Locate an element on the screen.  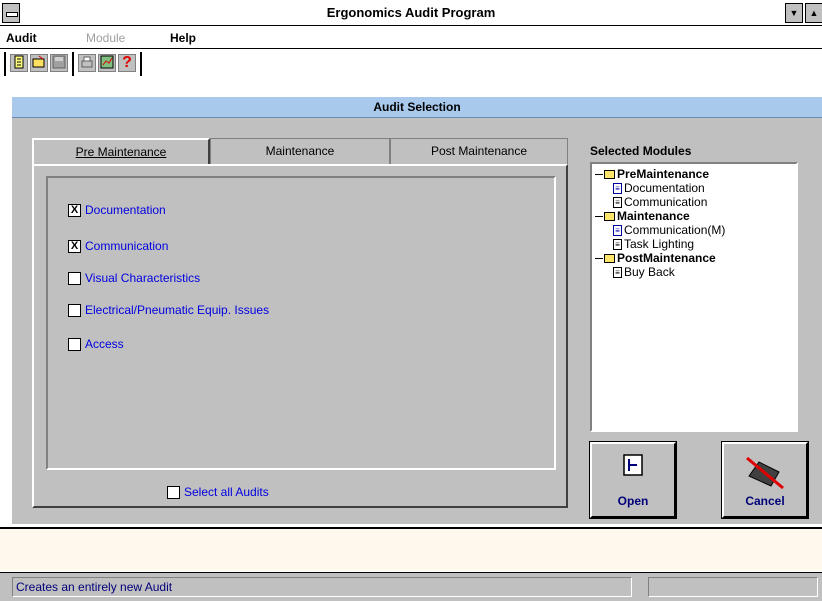
tree-folder: Maintenance is located at coordinates (694, 216).